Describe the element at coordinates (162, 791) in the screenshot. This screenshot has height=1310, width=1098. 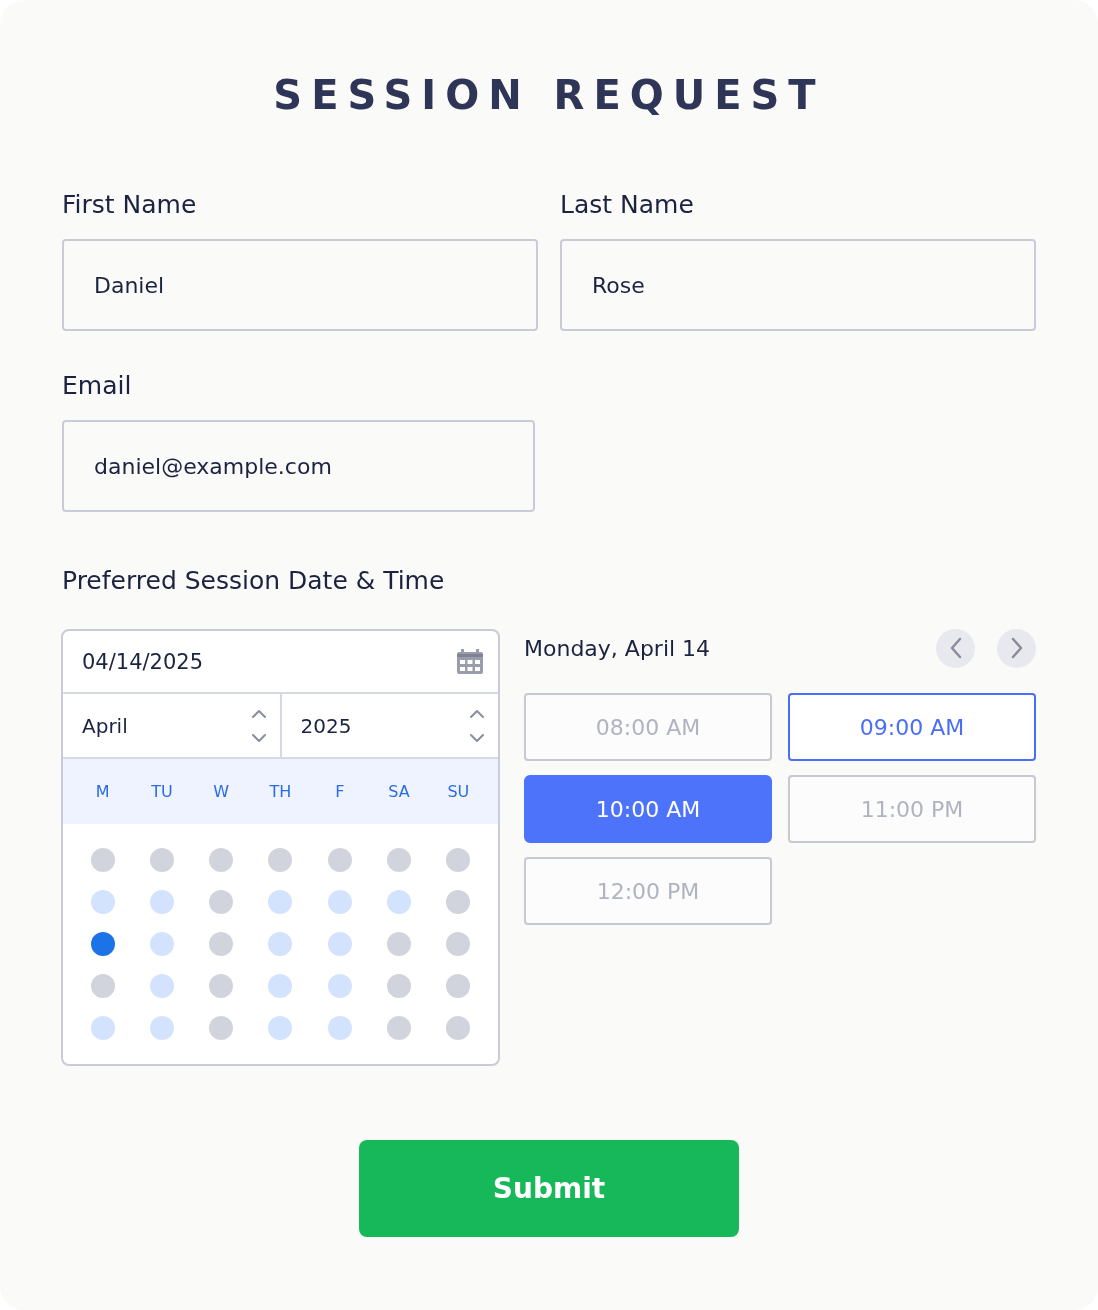
I see `weekday-label: TU` at that location.